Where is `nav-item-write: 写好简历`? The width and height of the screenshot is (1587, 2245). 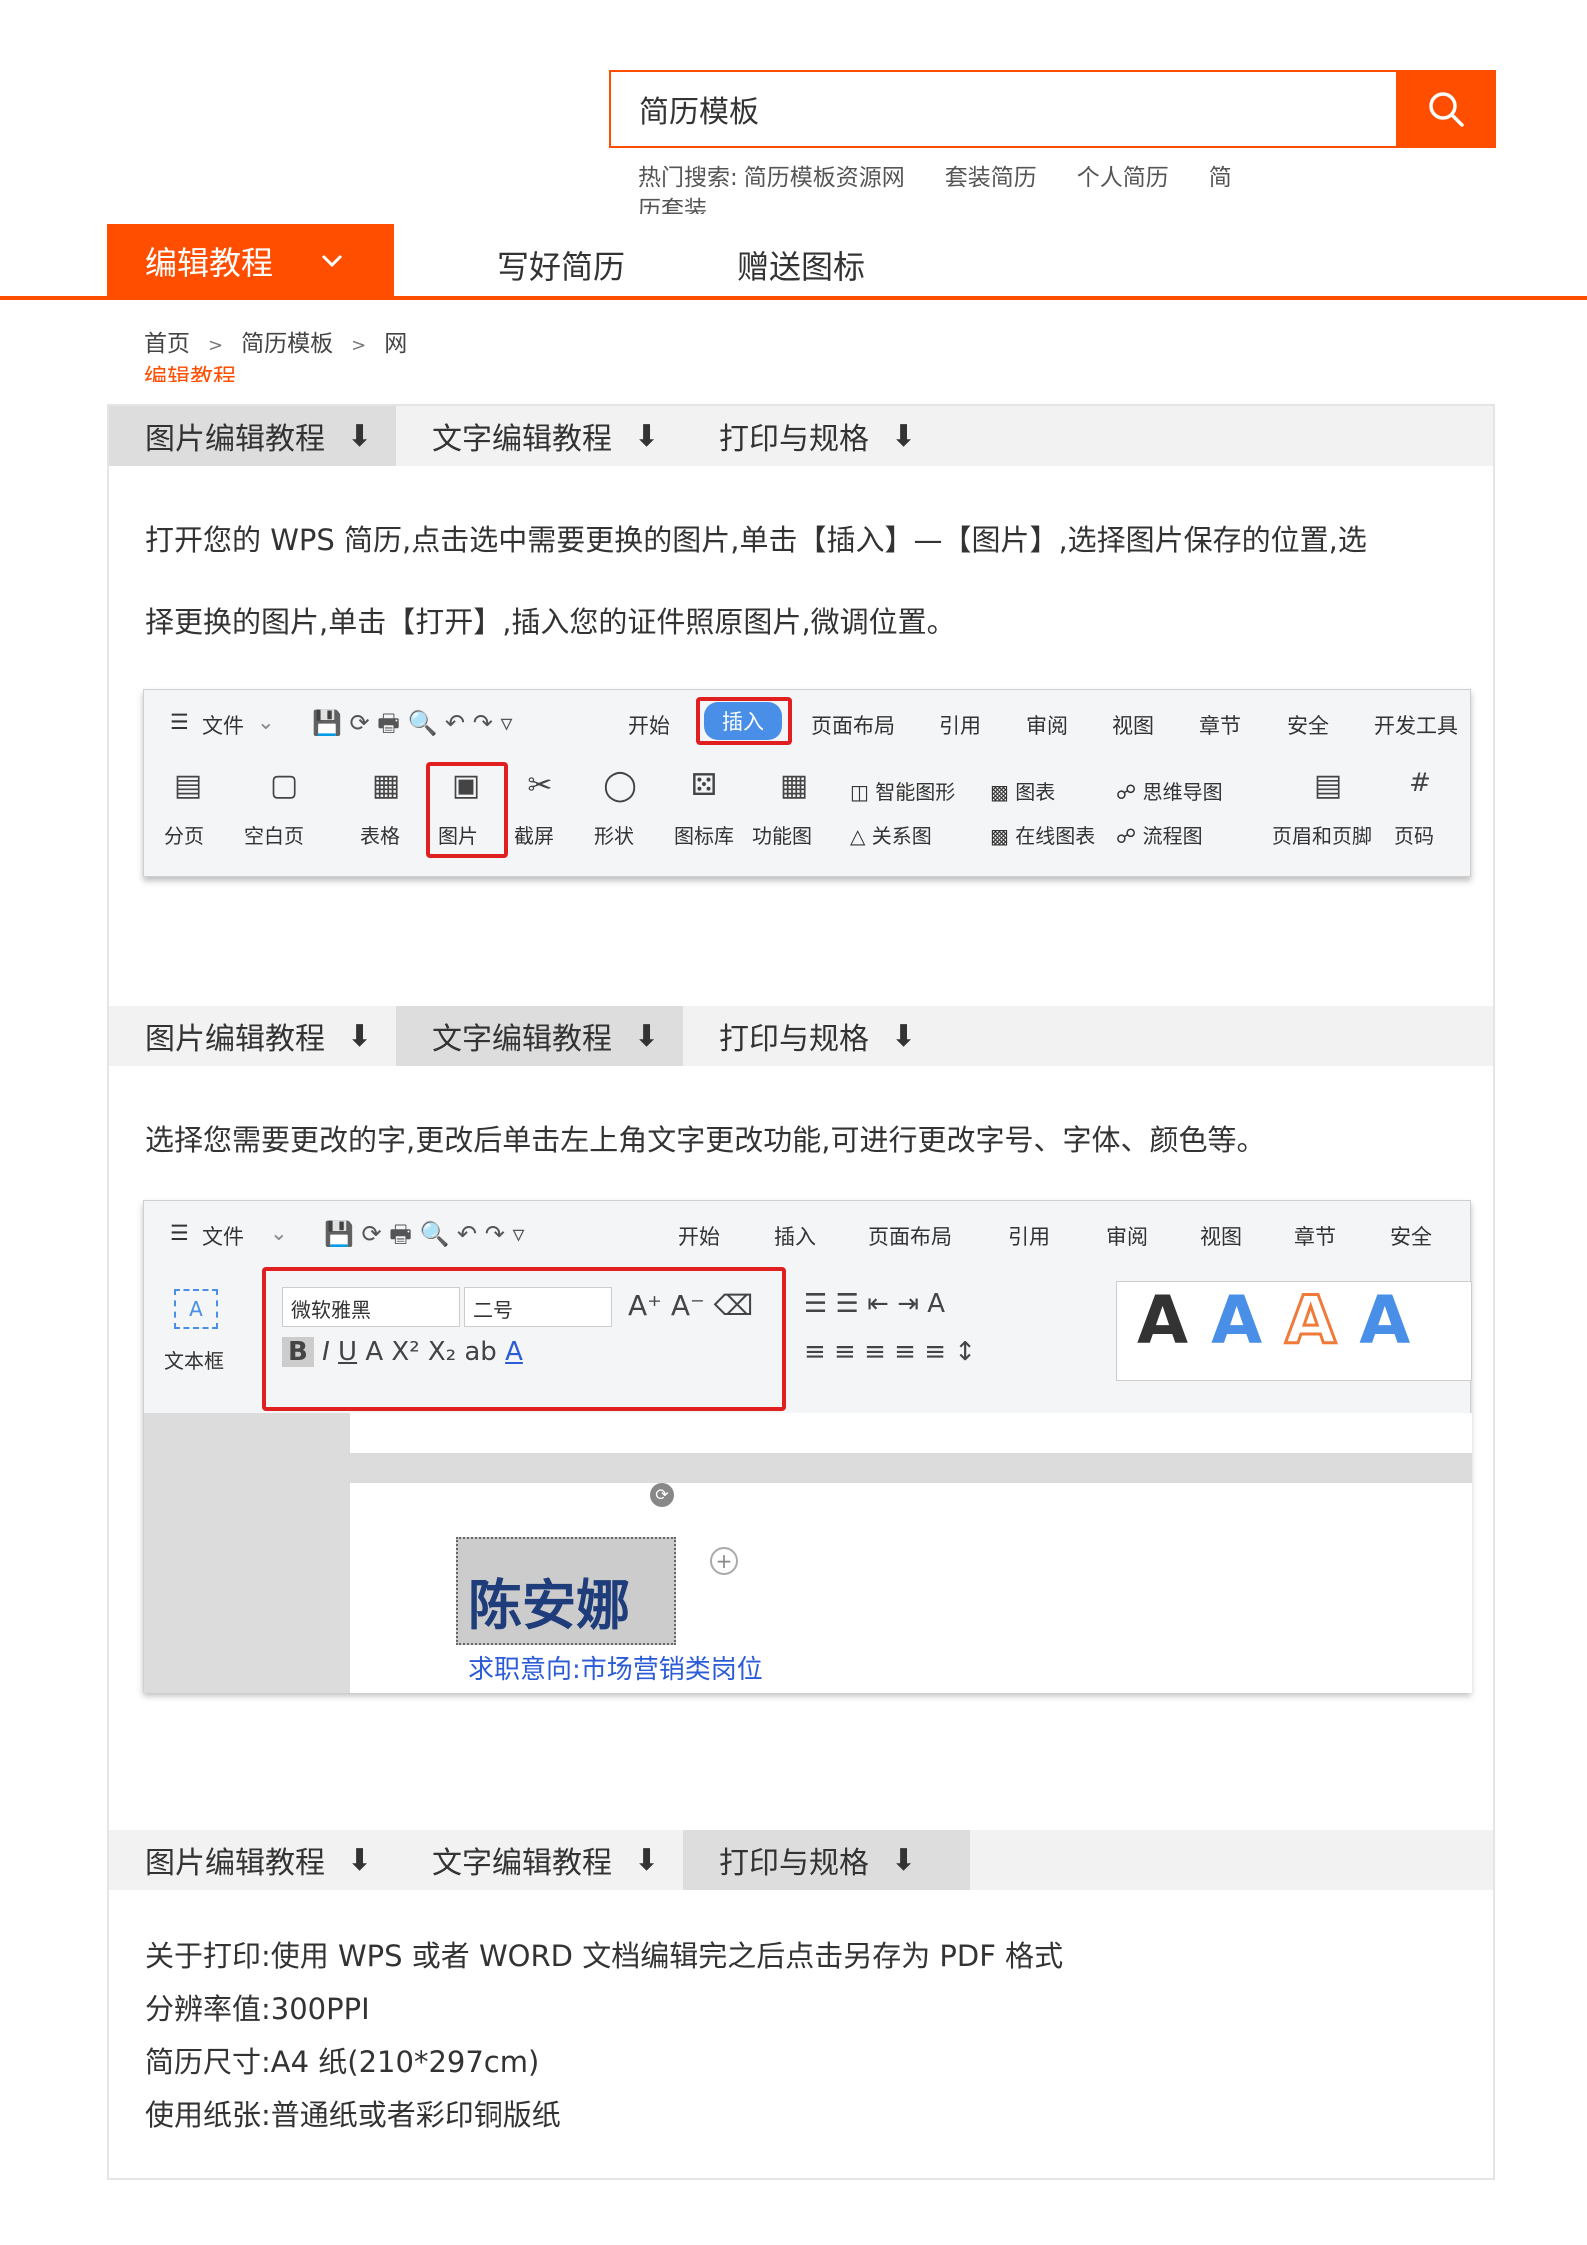
nav-item-write: 写好简历 is located at coordinates (561, 265).